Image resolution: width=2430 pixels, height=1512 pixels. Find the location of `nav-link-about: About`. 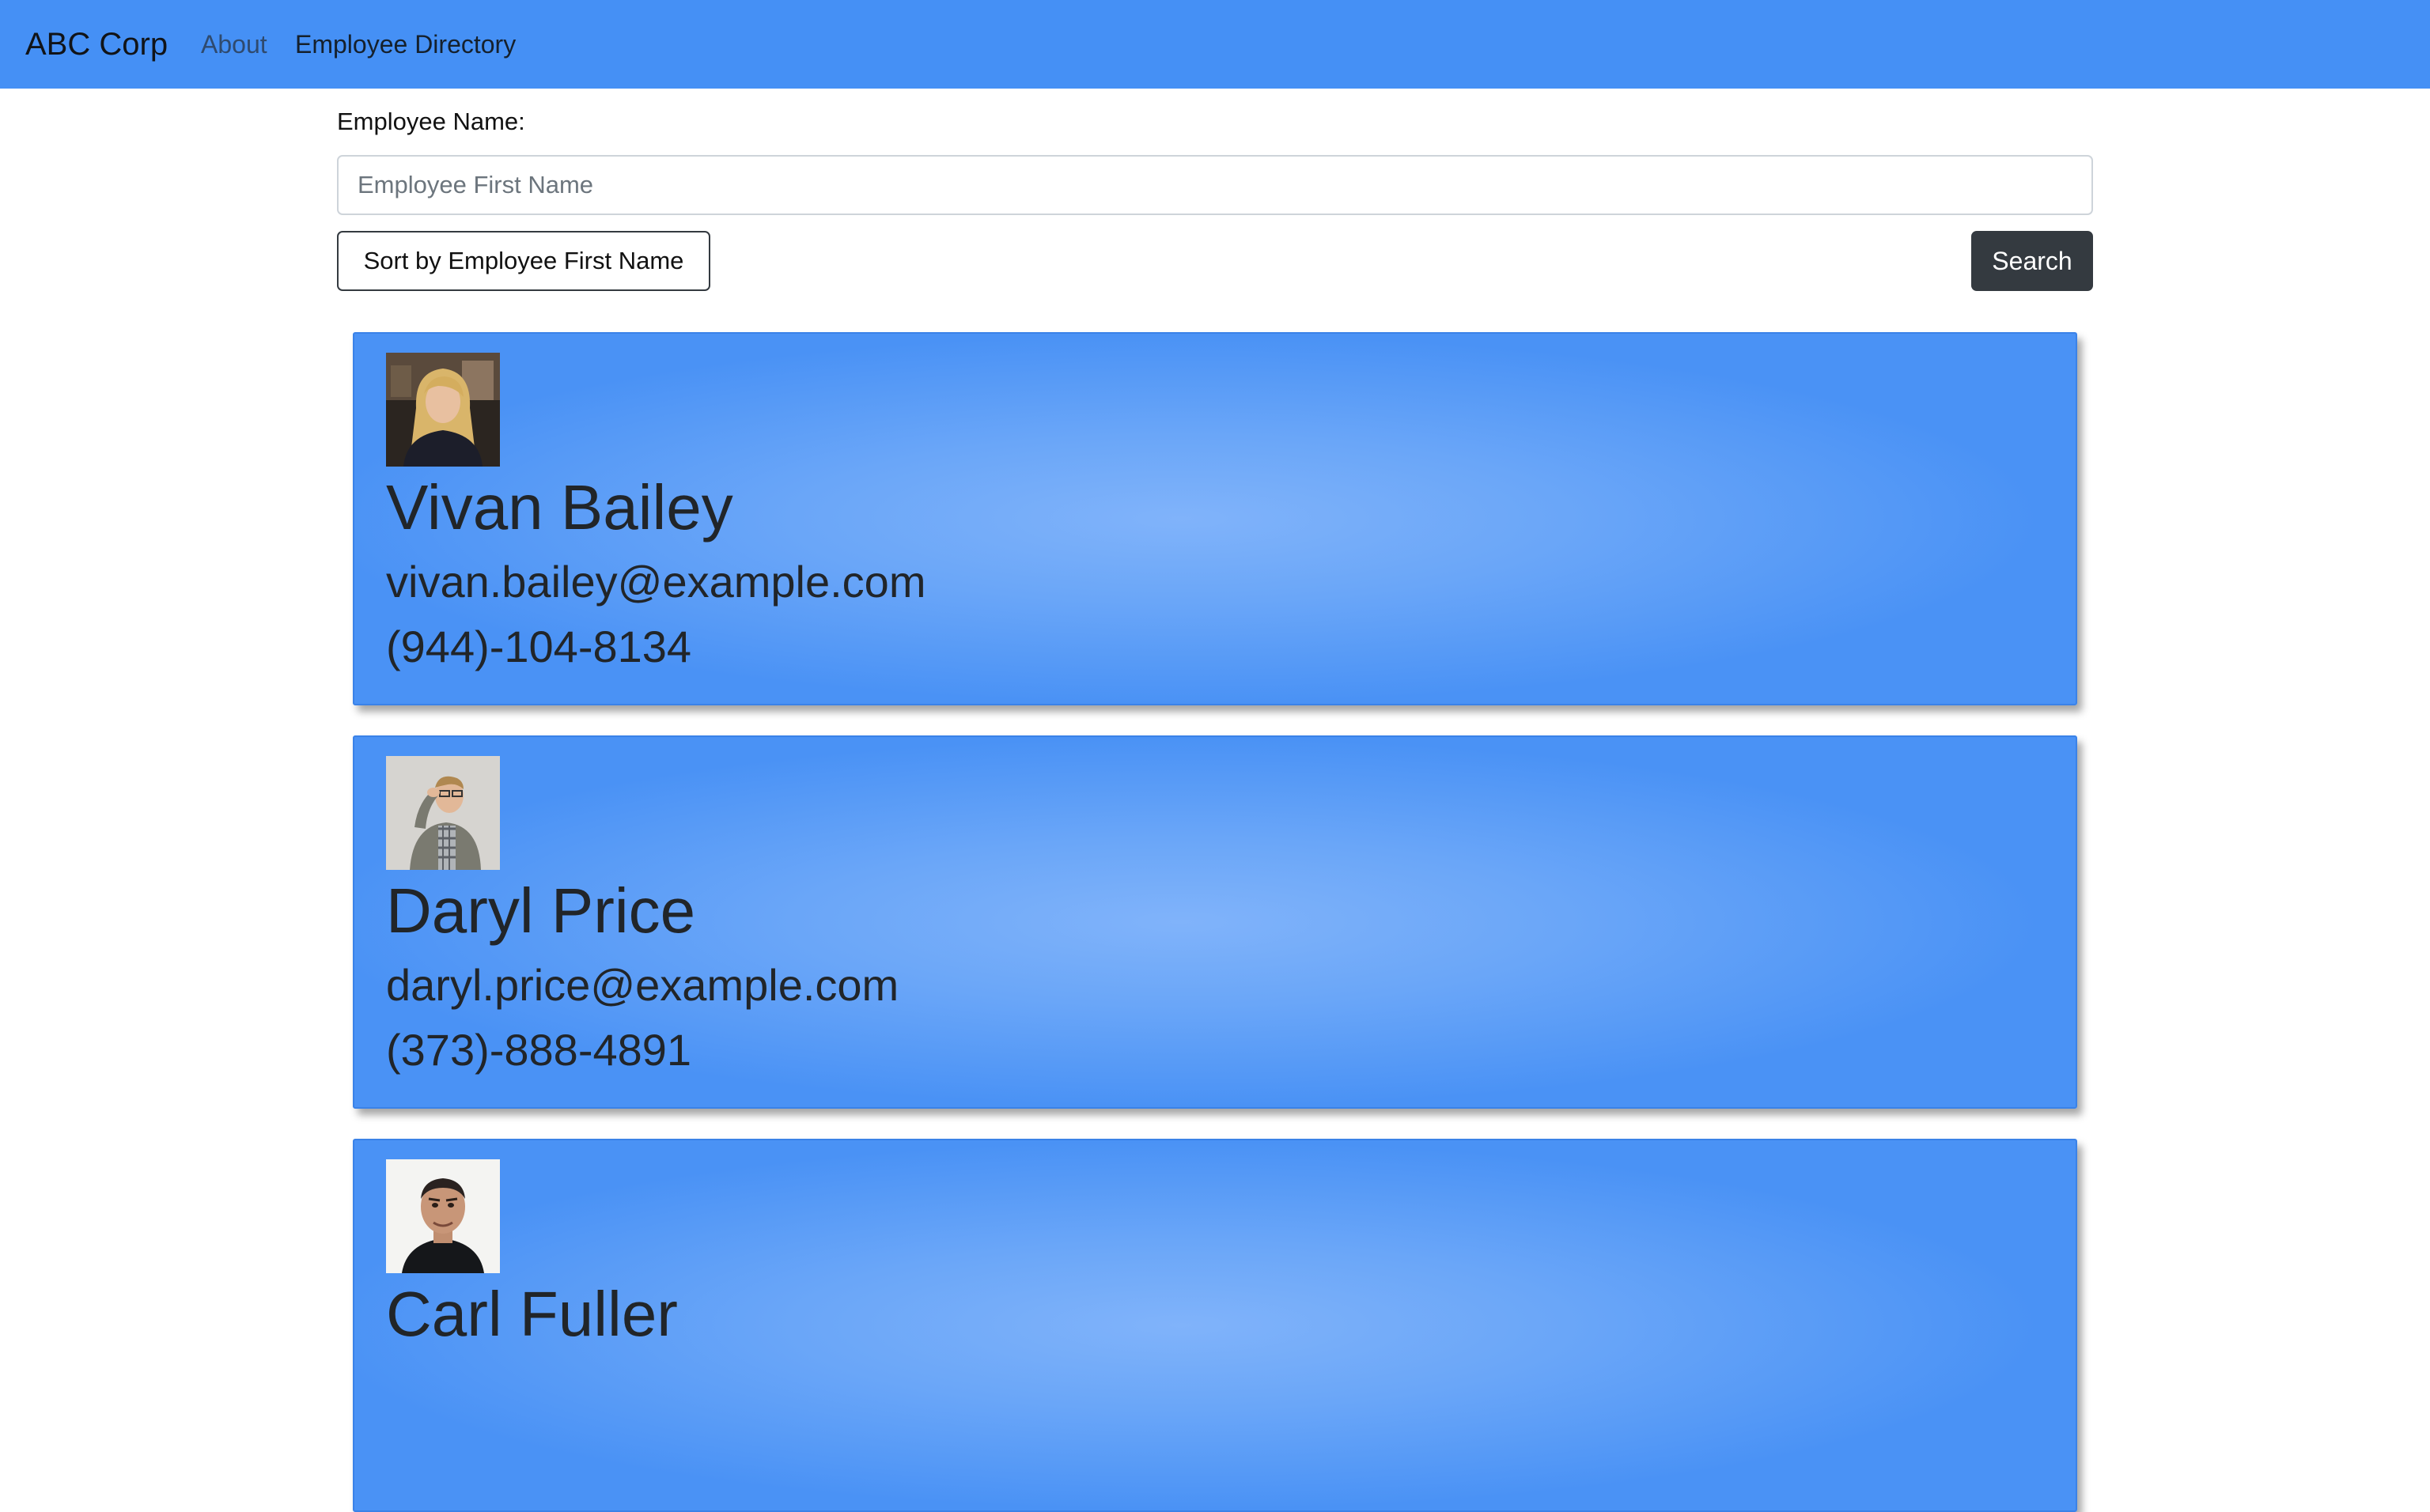

nav-link-about: About is located at coordinates (234, 45).